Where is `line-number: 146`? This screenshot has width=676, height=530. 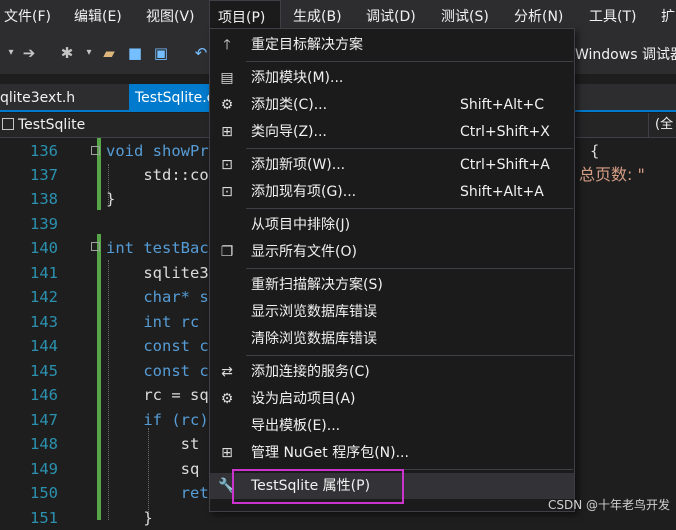 line-number: 146 is located at coordinates (44, 395).